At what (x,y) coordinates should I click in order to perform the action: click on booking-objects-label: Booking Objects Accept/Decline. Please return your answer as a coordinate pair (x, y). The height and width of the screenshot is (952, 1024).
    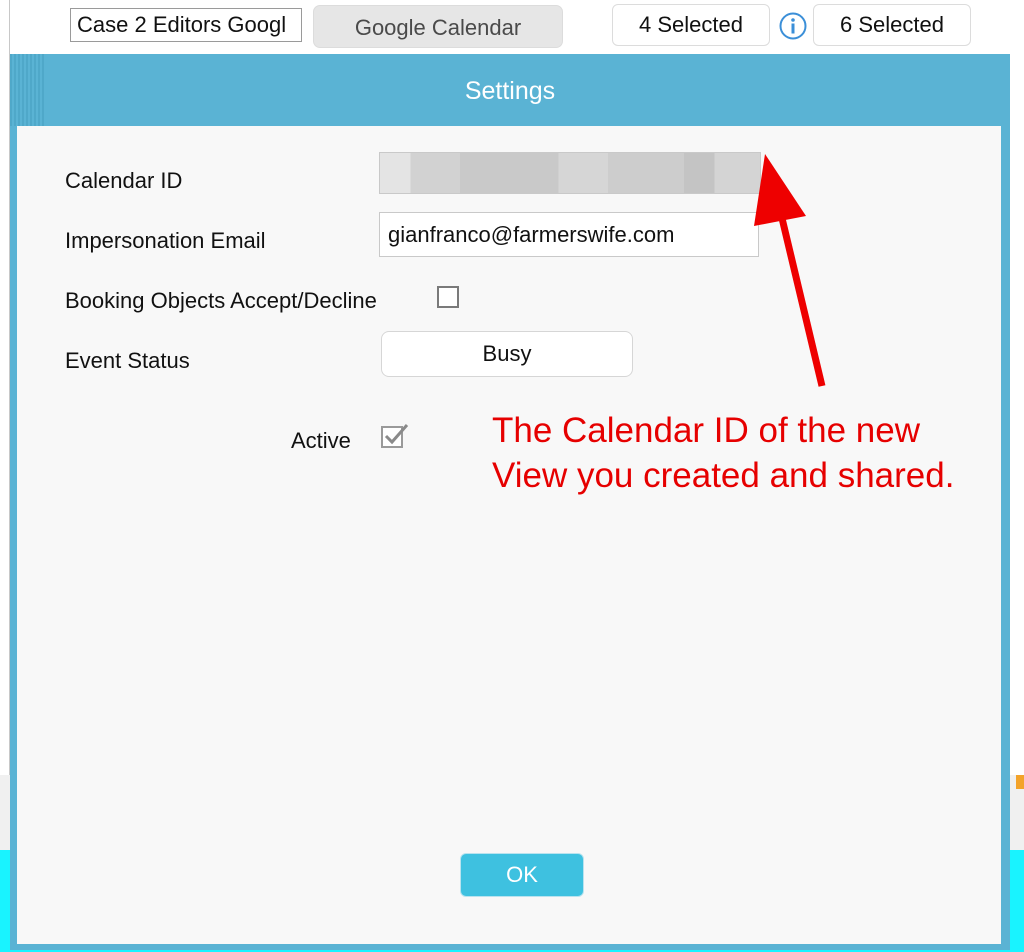
    Looking at the image, I should click on (221, 300).